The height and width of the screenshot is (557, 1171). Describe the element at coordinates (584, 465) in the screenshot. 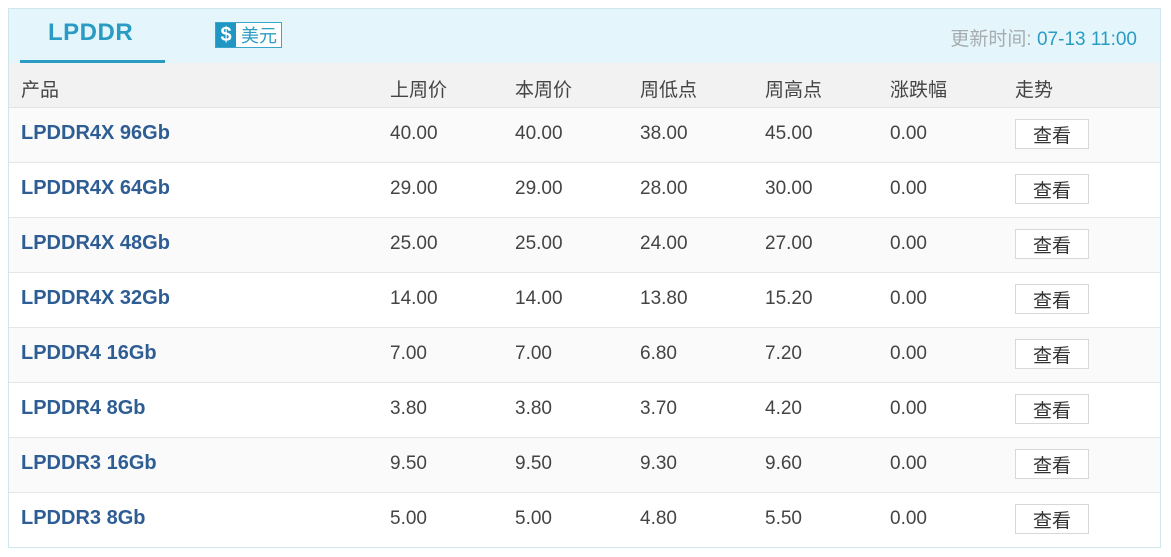

I see `table-row: LPDDR3 16Gb 9.50 9.50 9.30 9.60 0.00 查看` at that location.